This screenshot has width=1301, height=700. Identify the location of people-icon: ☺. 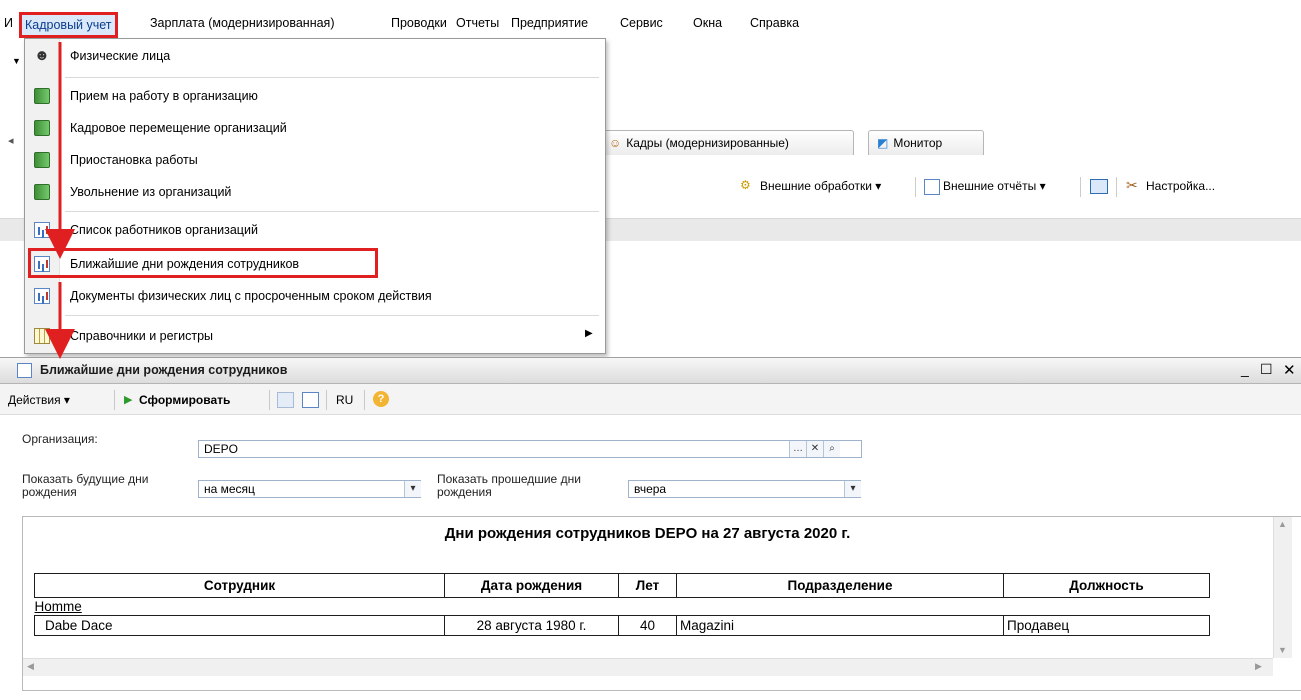
(615, 143).